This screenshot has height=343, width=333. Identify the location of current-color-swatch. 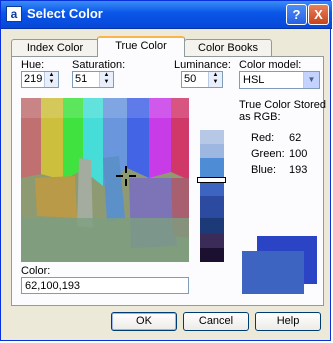
(273, 272).